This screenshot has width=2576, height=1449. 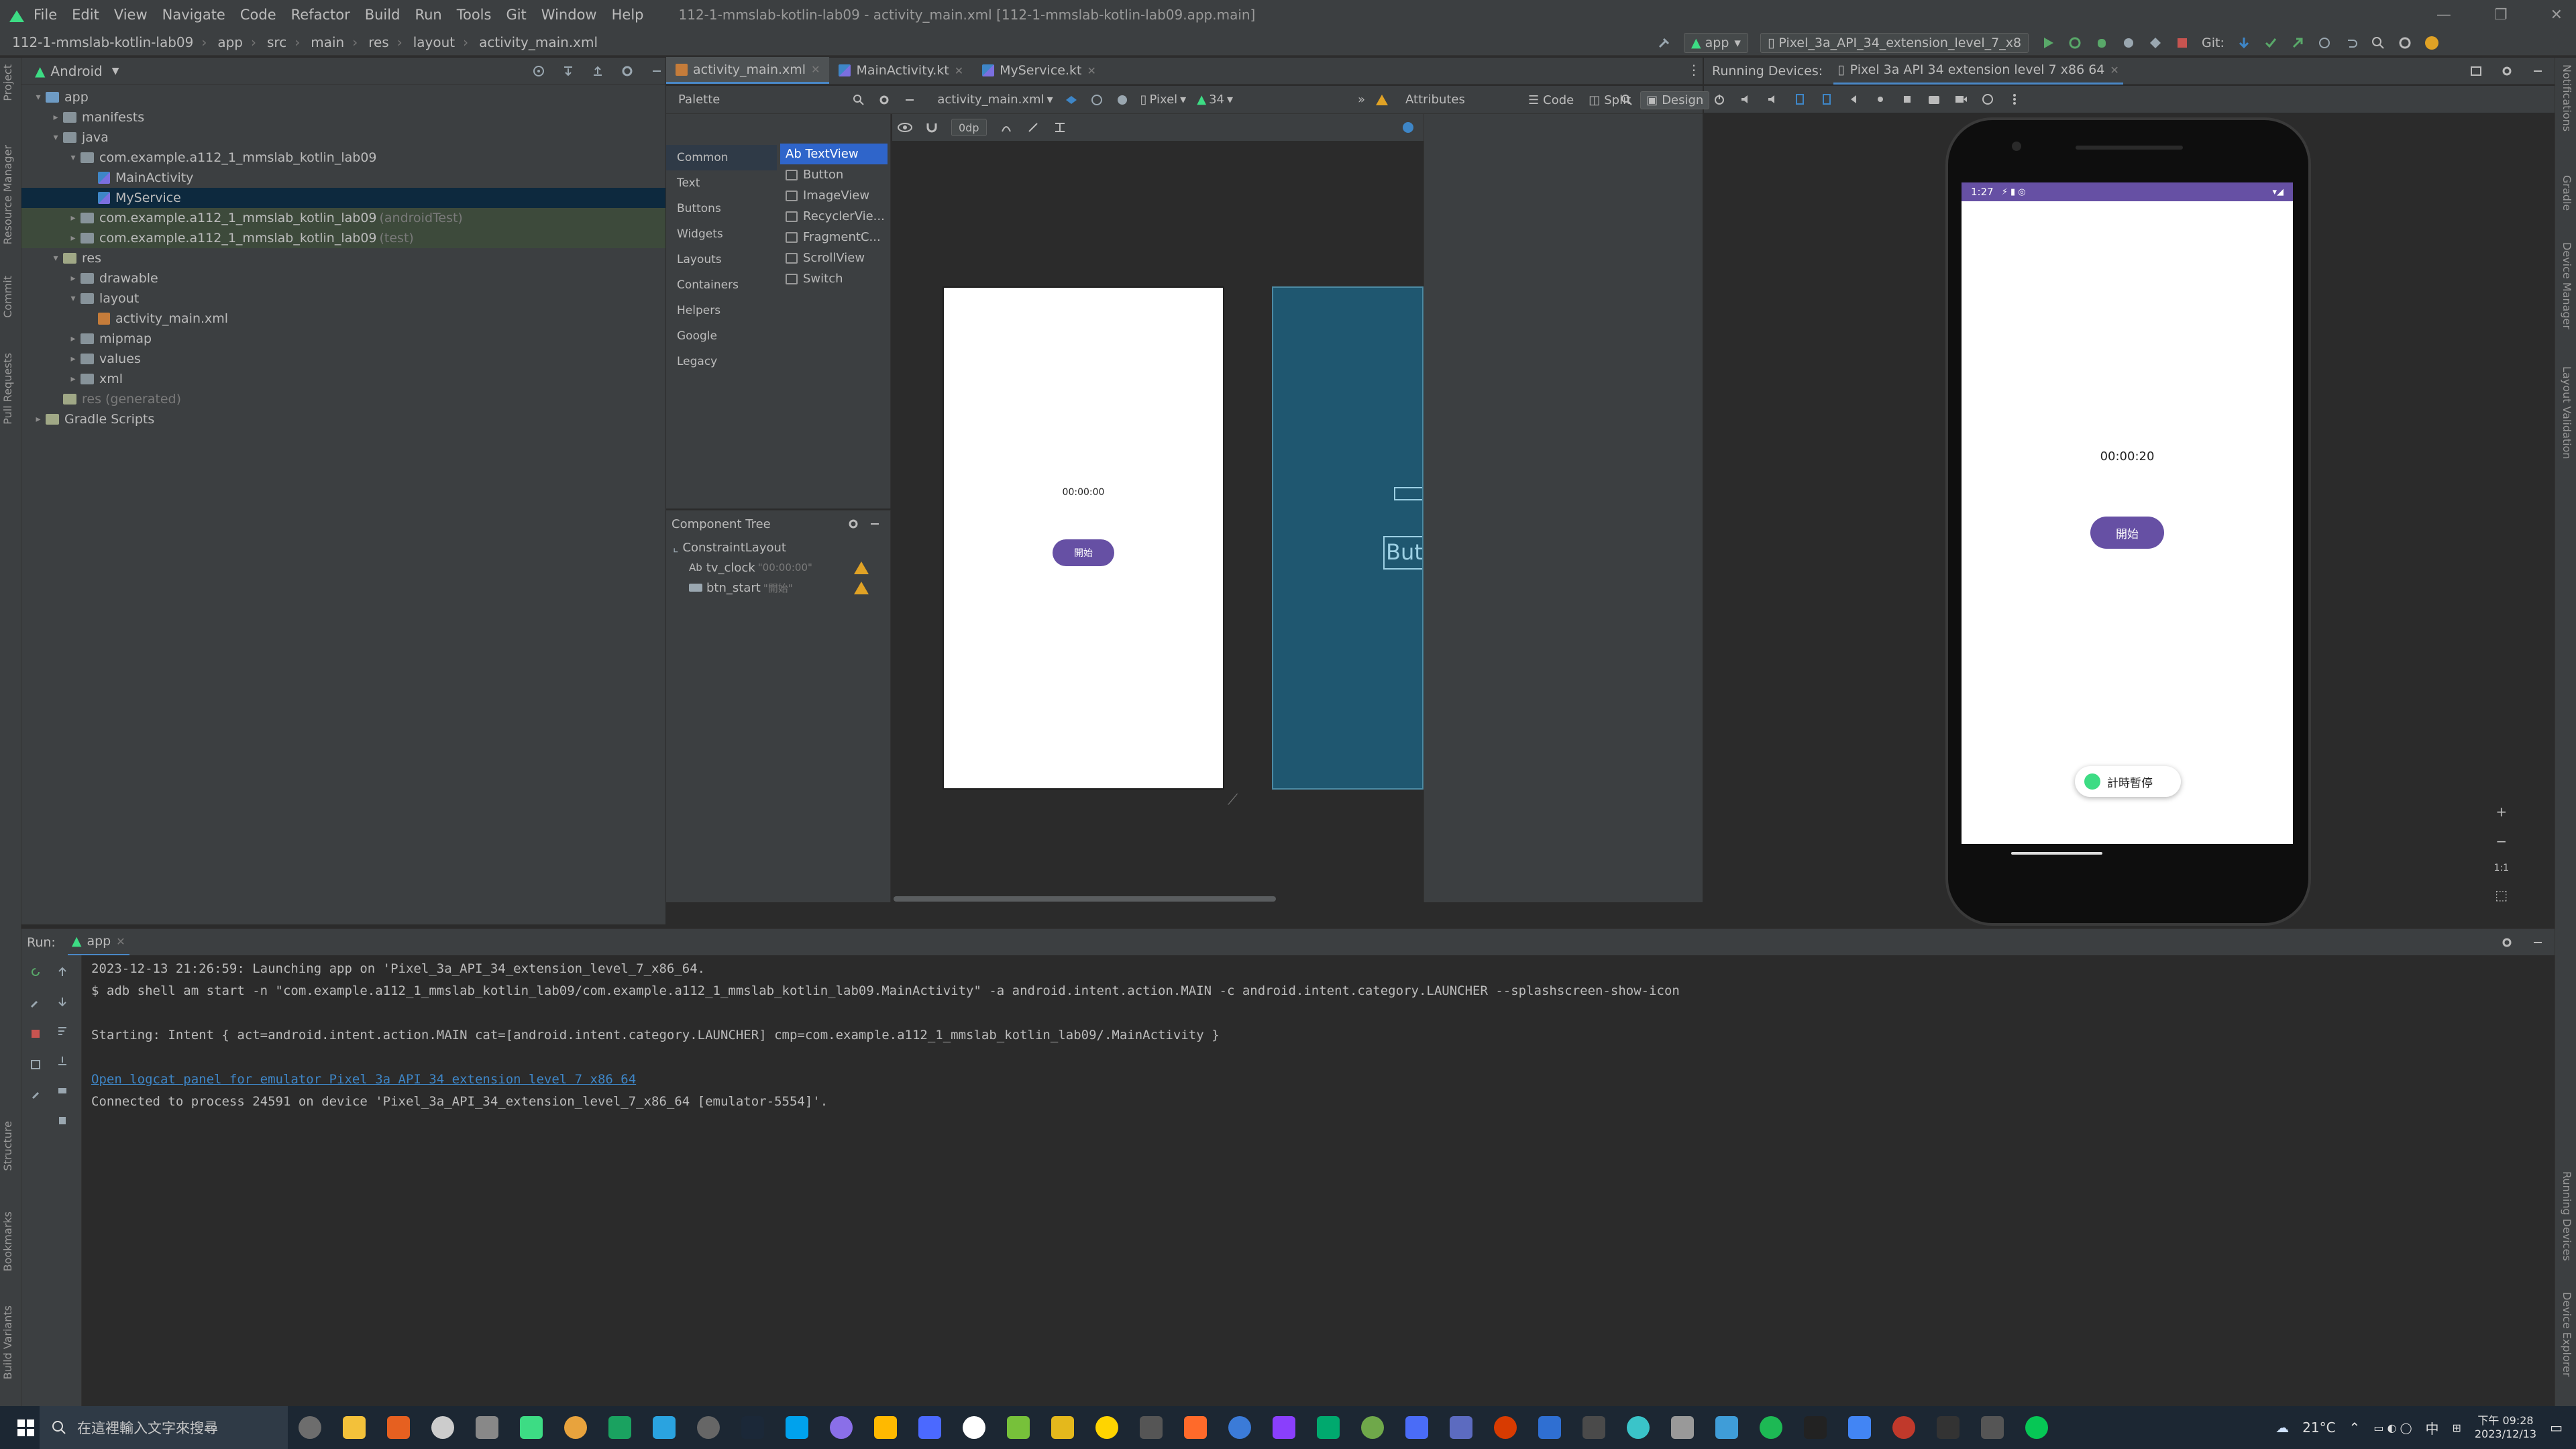 I want to click on palette-category: Buttons, so click(x=721, y=208).